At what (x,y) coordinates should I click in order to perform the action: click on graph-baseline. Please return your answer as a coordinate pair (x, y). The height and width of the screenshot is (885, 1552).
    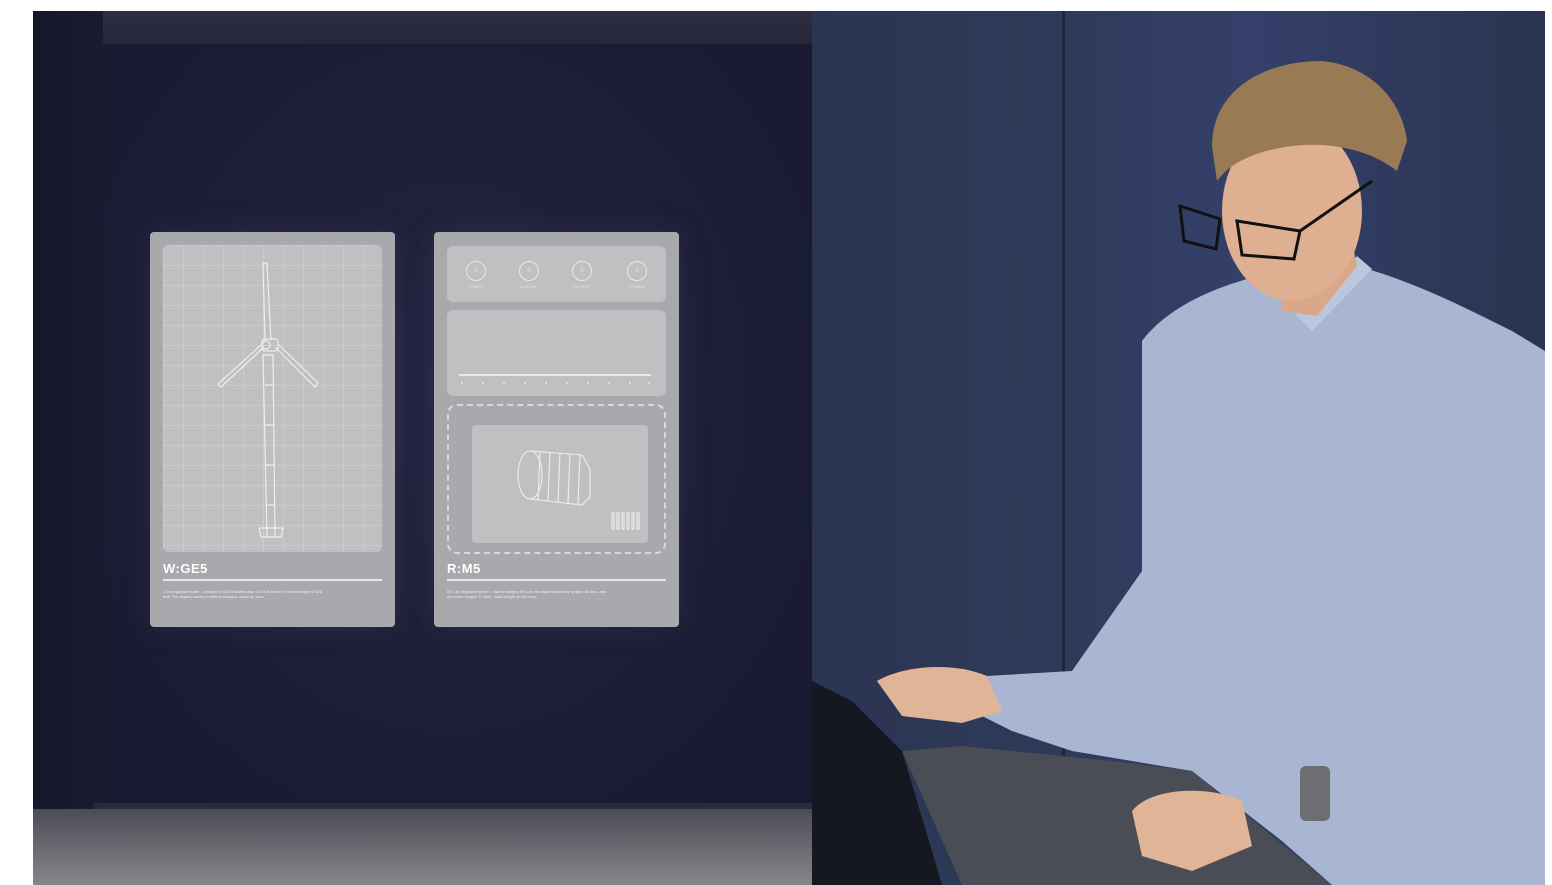
    Looking at the image, I should click on (555, 375).